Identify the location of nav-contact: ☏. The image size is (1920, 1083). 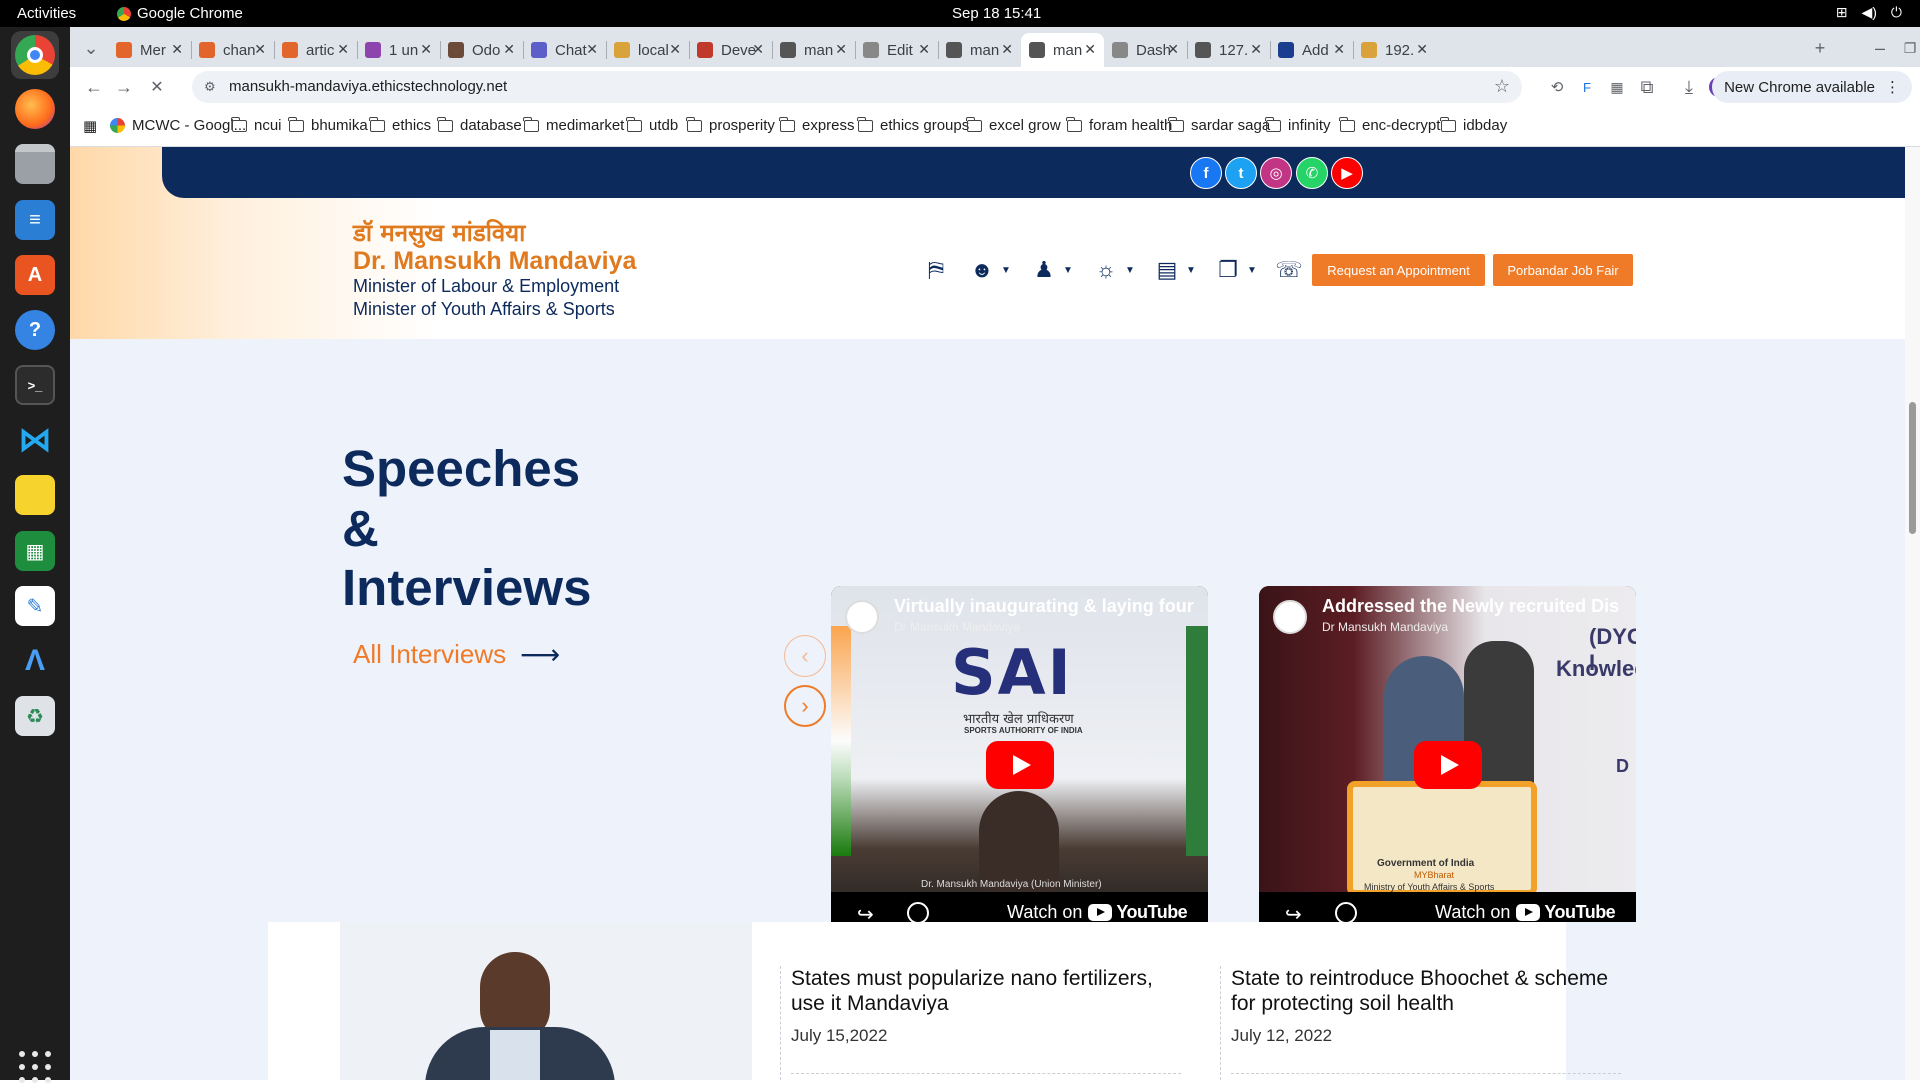
(1289, 270).